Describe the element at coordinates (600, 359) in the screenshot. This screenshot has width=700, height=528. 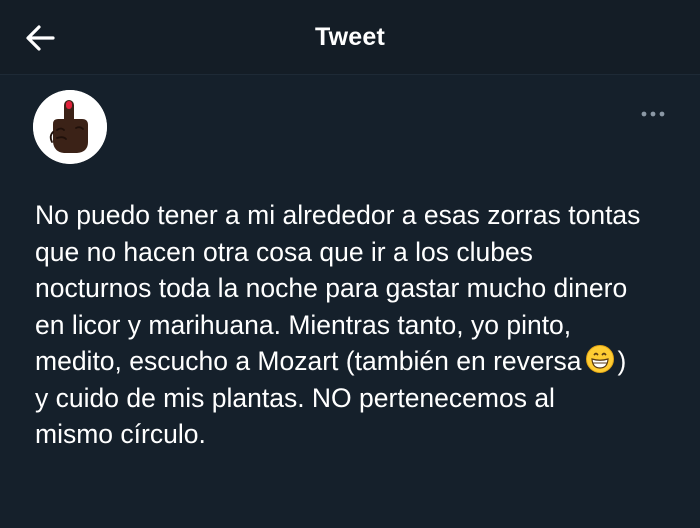
I see `grinning-face-emoji` at that location.